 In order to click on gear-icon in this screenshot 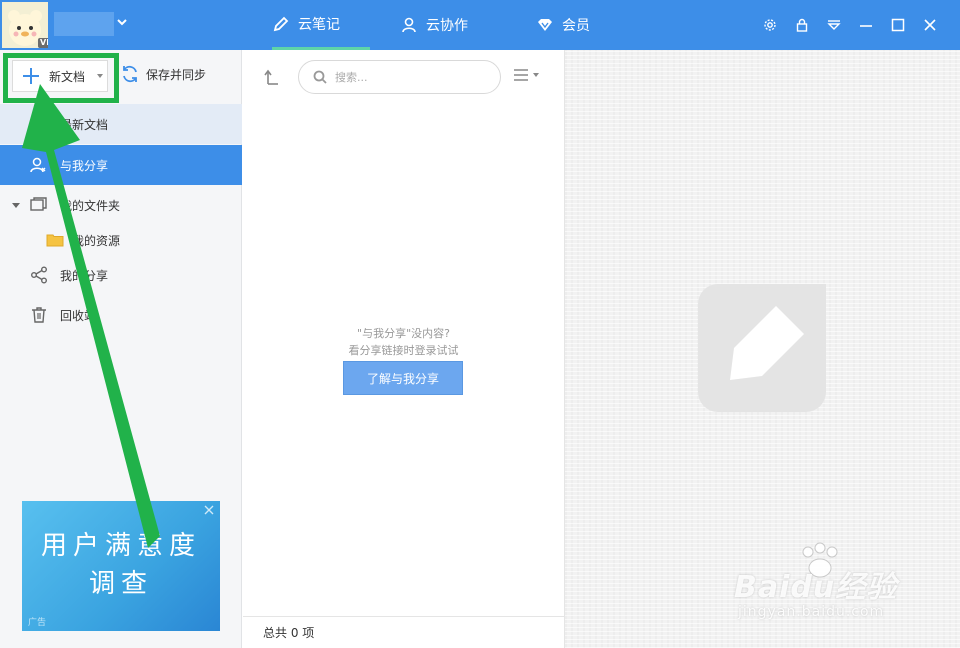, I will do `click(770, 25)`.